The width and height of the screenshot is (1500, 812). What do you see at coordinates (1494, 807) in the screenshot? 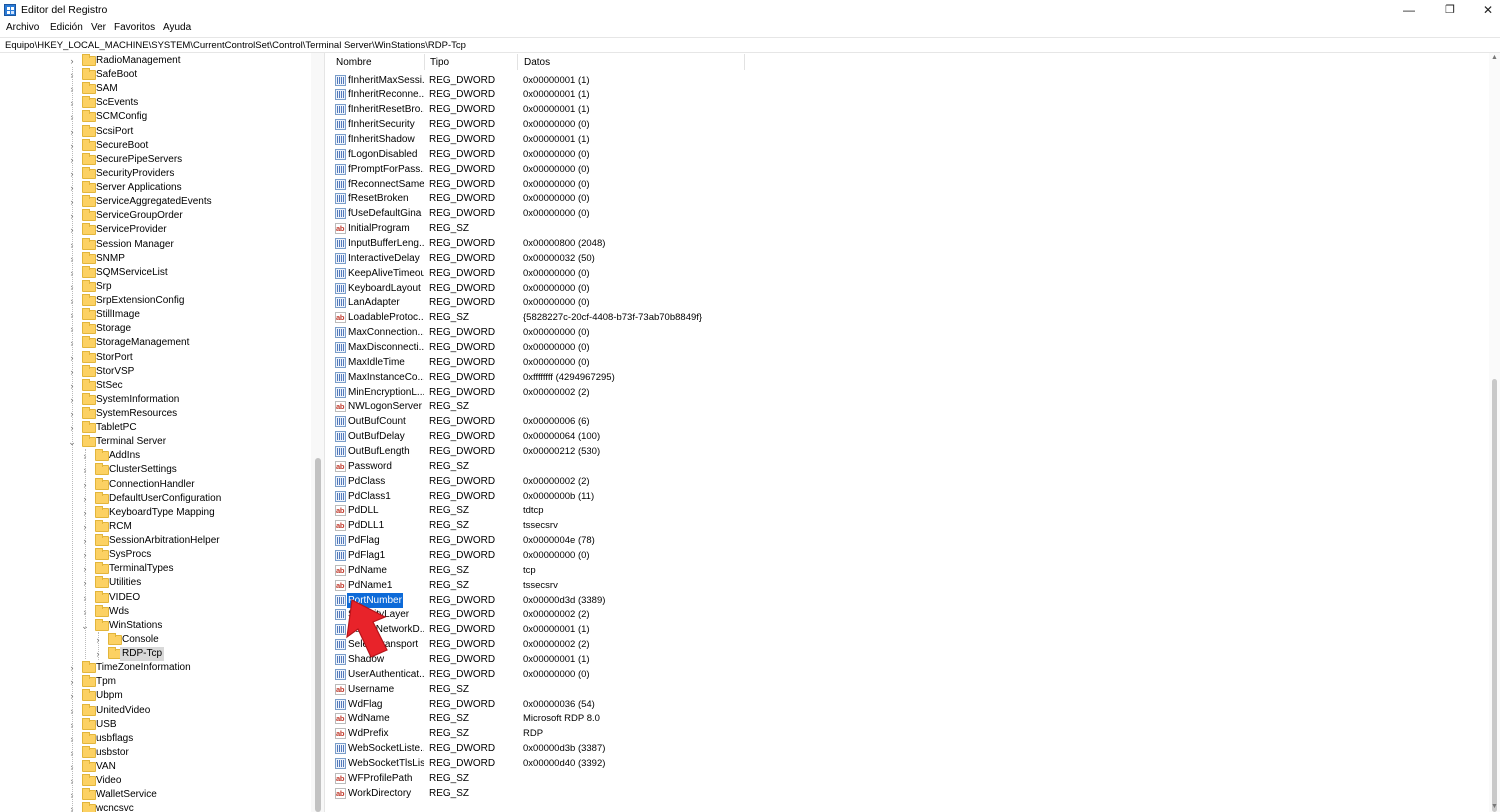
I see `scroll-down-arrow-icon: ▼` at bounding box center [1494, 807].